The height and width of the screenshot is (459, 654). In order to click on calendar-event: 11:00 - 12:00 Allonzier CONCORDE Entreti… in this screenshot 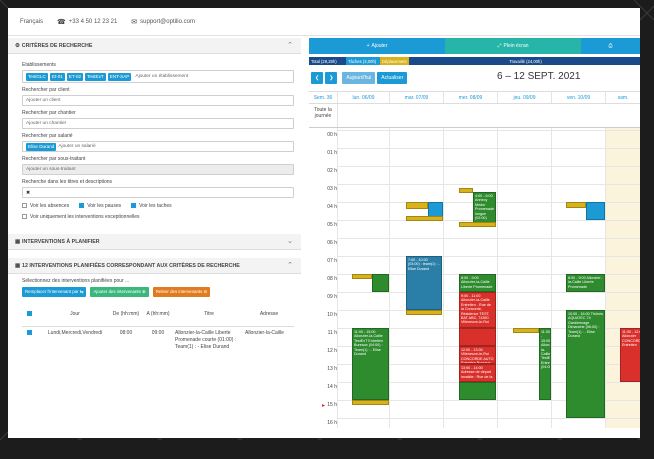, I will do `click(630, 355)`.